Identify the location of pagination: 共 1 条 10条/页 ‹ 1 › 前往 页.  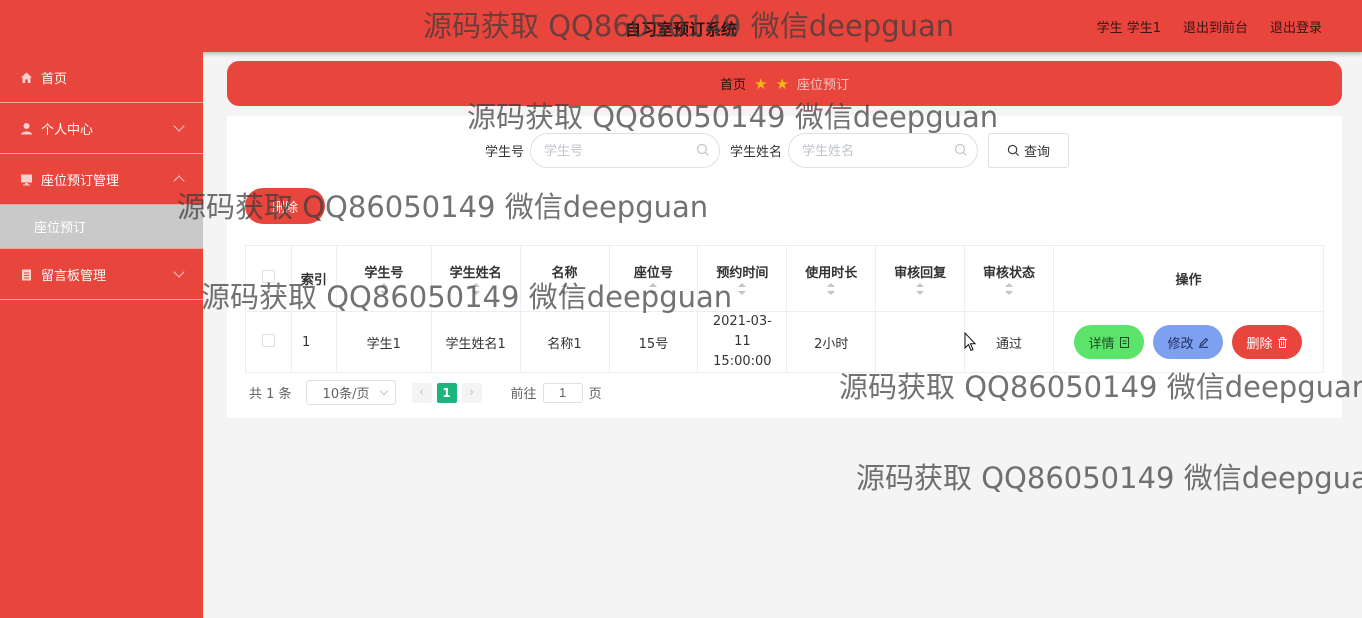
(425, 392).